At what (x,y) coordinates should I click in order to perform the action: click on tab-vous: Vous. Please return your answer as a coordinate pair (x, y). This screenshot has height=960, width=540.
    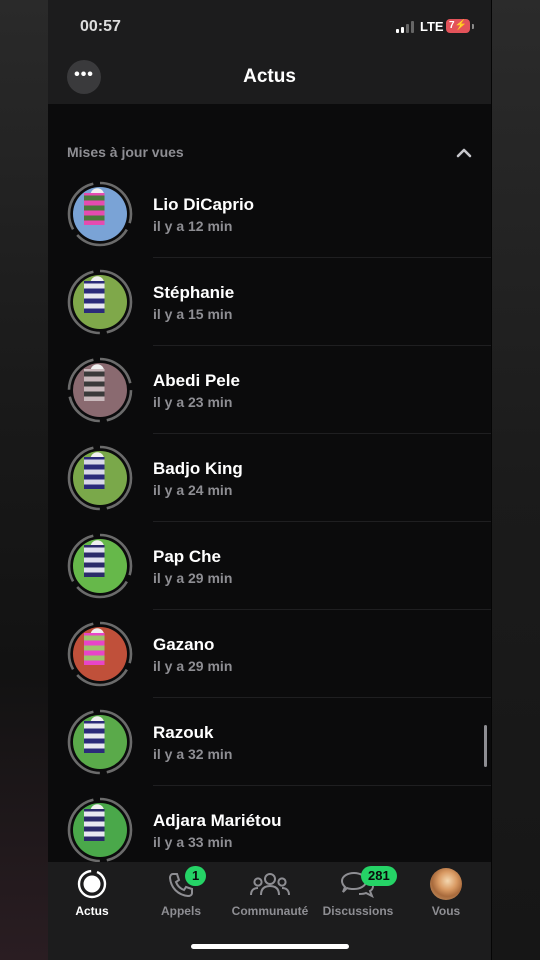
    Looking at the image, I should click on (446, 893).